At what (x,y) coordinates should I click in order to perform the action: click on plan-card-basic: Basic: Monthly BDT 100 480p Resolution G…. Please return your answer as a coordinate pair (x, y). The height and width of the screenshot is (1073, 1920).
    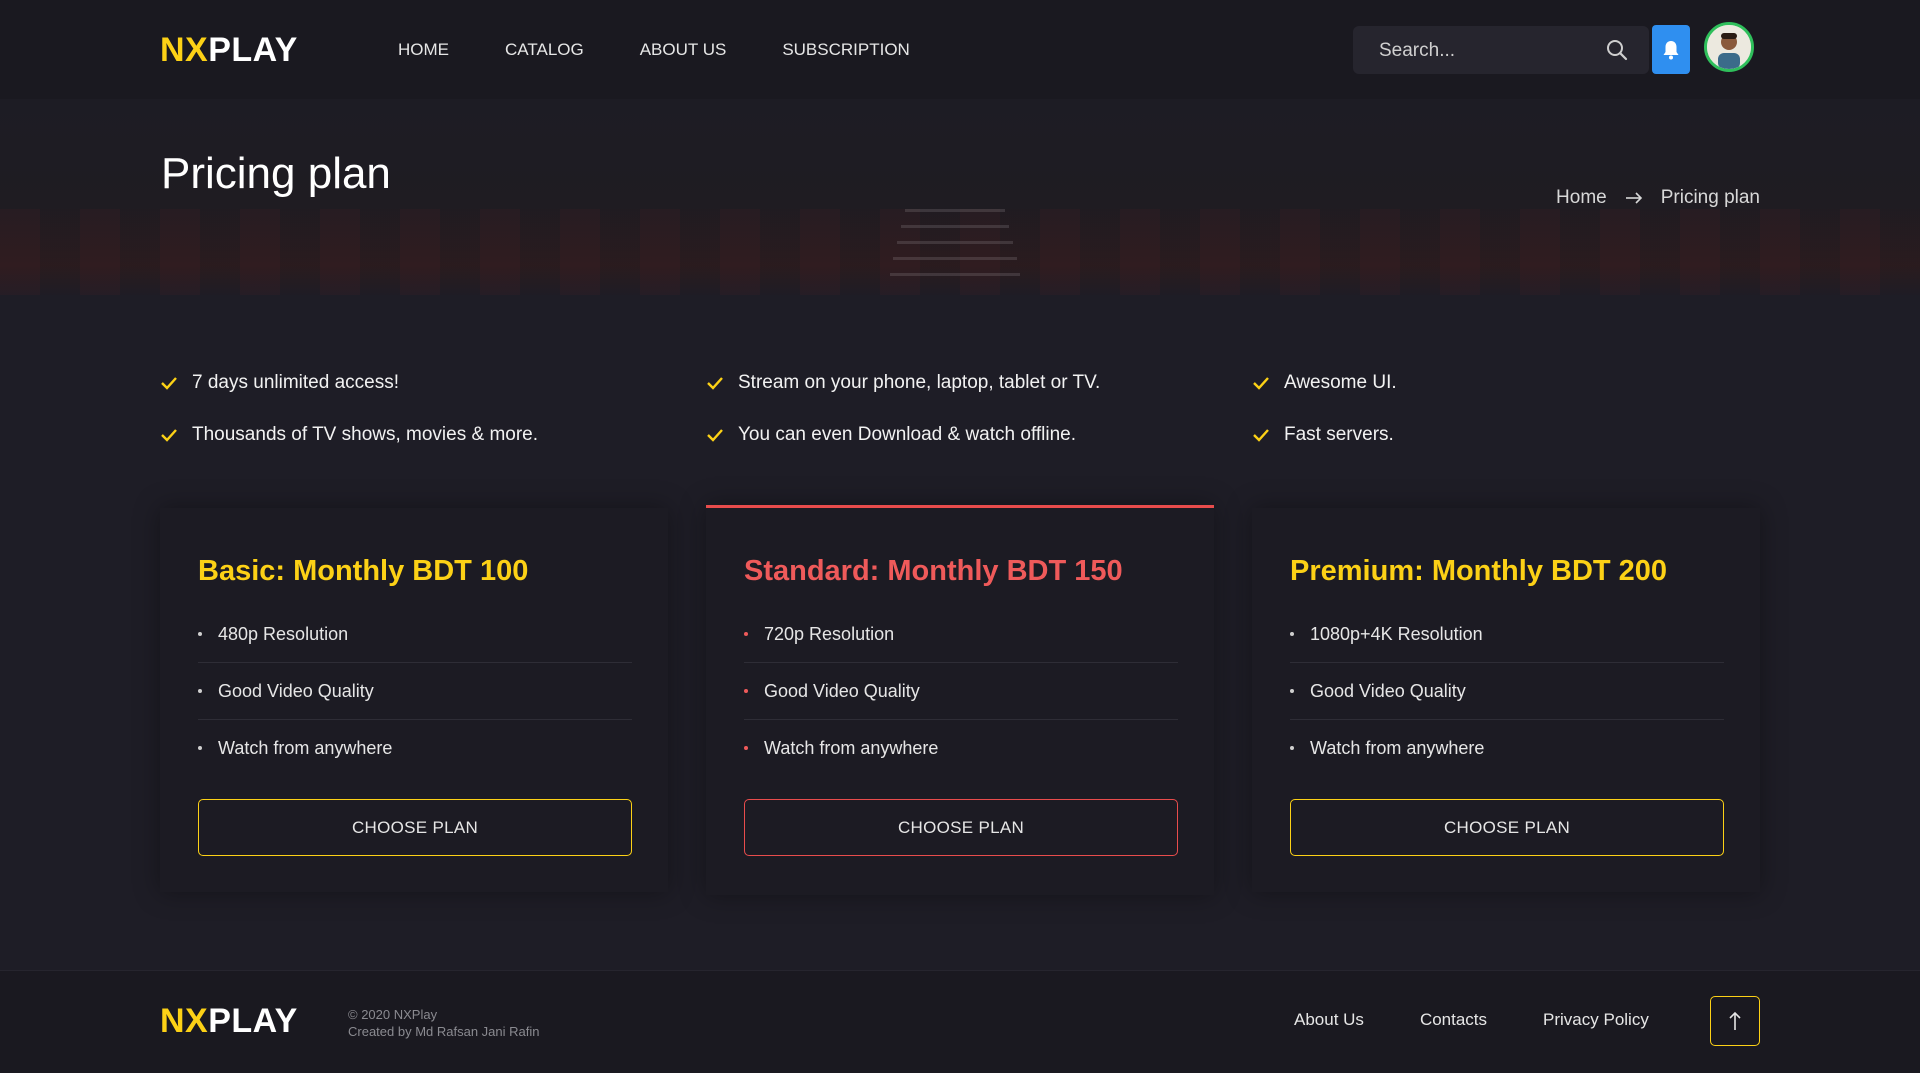
    Looking at the image, I should click on (414, 700).